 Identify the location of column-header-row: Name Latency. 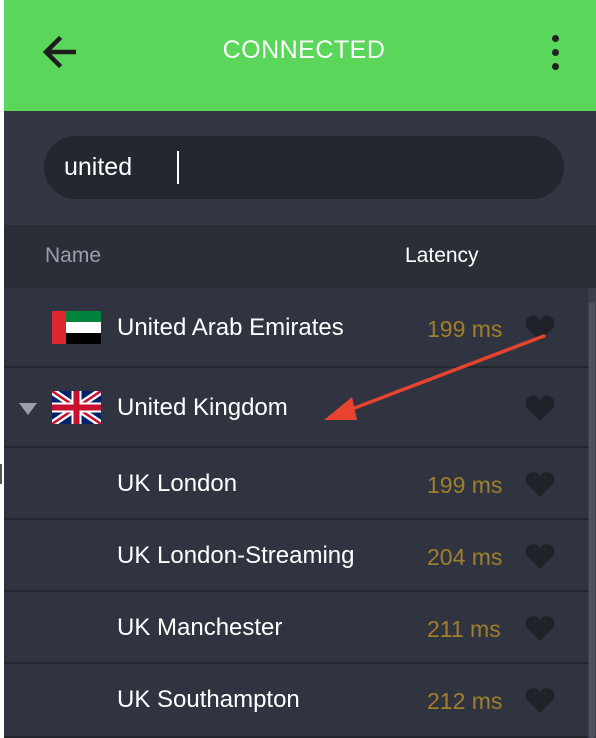
(300, 256).